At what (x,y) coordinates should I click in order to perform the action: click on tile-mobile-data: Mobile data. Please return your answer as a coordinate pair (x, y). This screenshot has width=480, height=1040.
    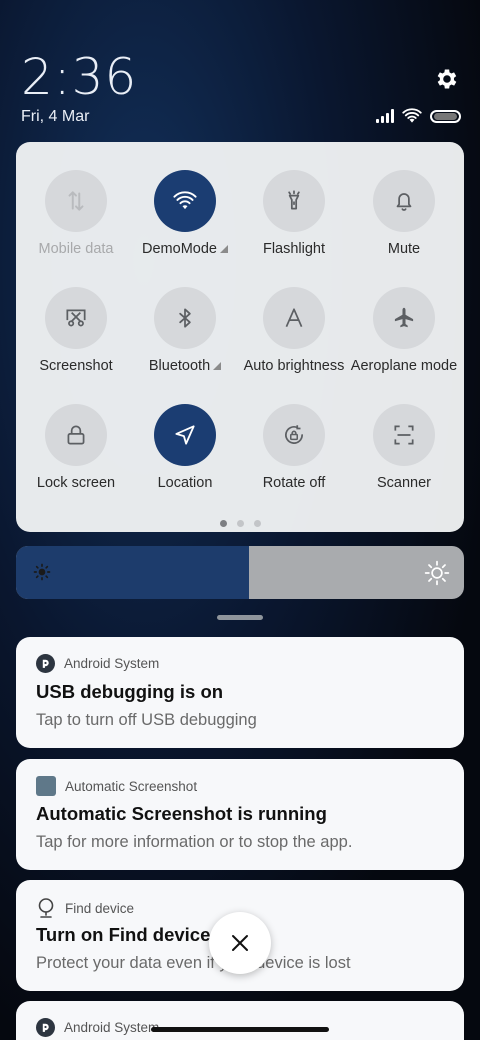
    Looking at the image, I should click on (76, 213).